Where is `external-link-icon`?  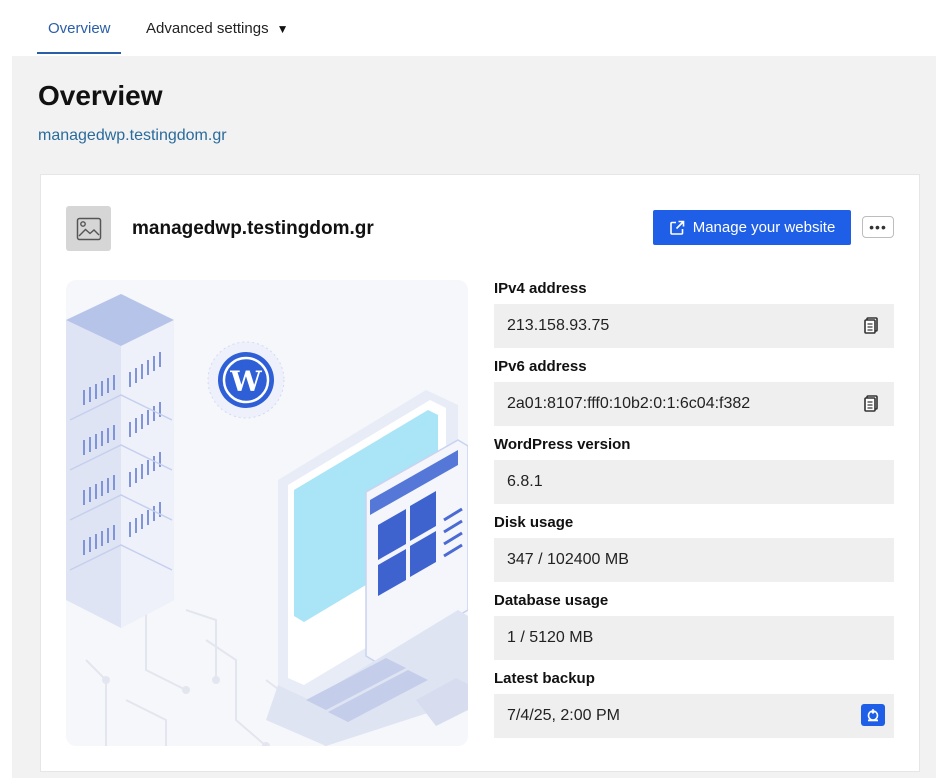 external-link-icon is located at coordinates (677, 227).